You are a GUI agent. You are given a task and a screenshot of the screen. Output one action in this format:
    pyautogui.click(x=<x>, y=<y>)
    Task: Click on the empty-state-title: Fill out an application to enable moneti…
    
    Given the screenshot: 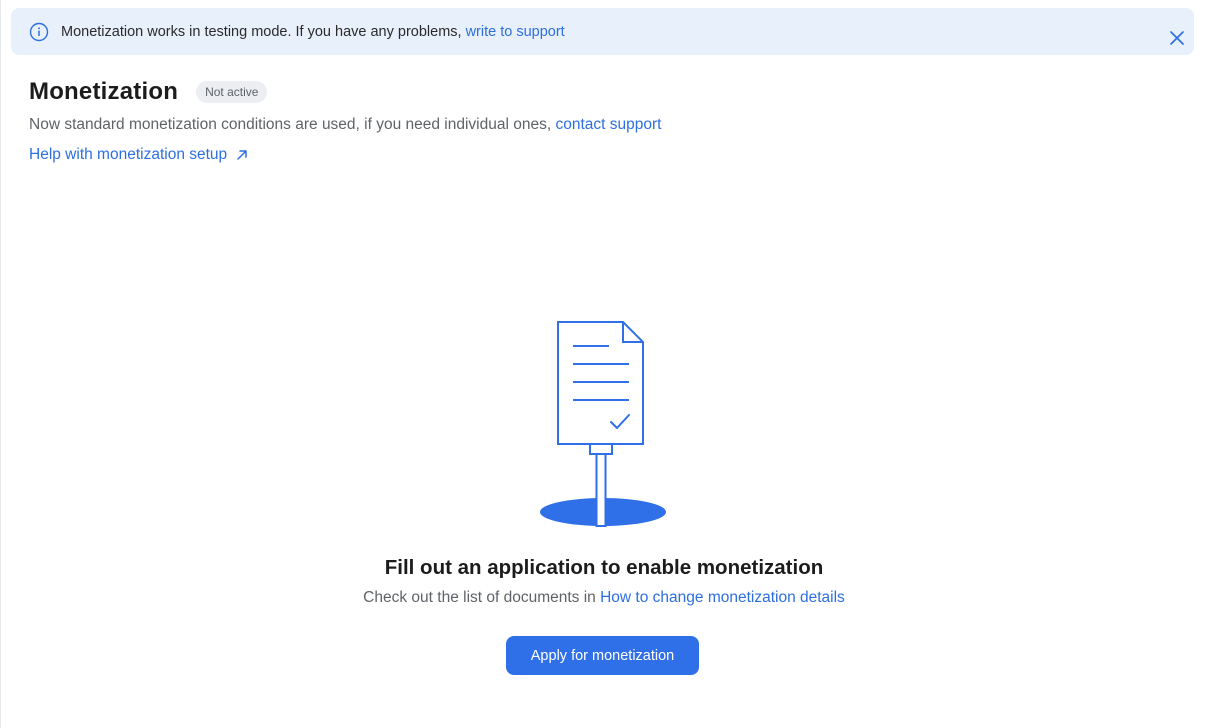 What is the action you would take?
    pyautogui.click(x=604, y=567)
    